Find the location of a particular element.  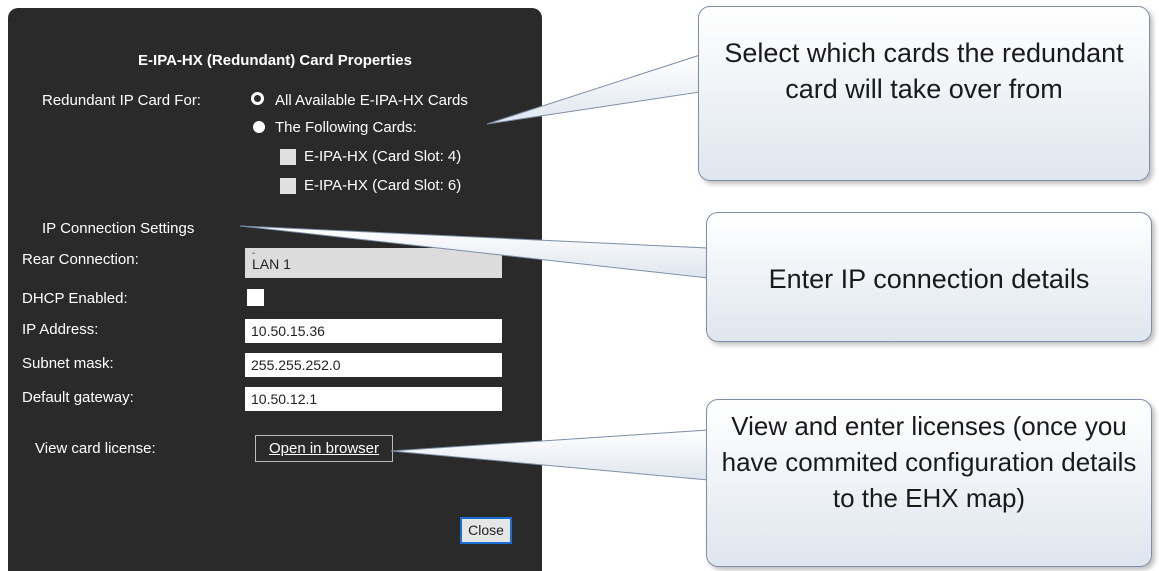

pointer-licenses is located at coordinates (549, 455).